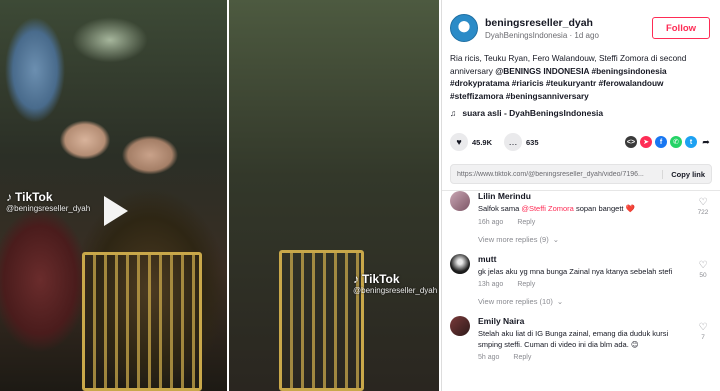 This screenshot has width=720, height=391. I want to click on send-icon: ➤, so click(646, 142).